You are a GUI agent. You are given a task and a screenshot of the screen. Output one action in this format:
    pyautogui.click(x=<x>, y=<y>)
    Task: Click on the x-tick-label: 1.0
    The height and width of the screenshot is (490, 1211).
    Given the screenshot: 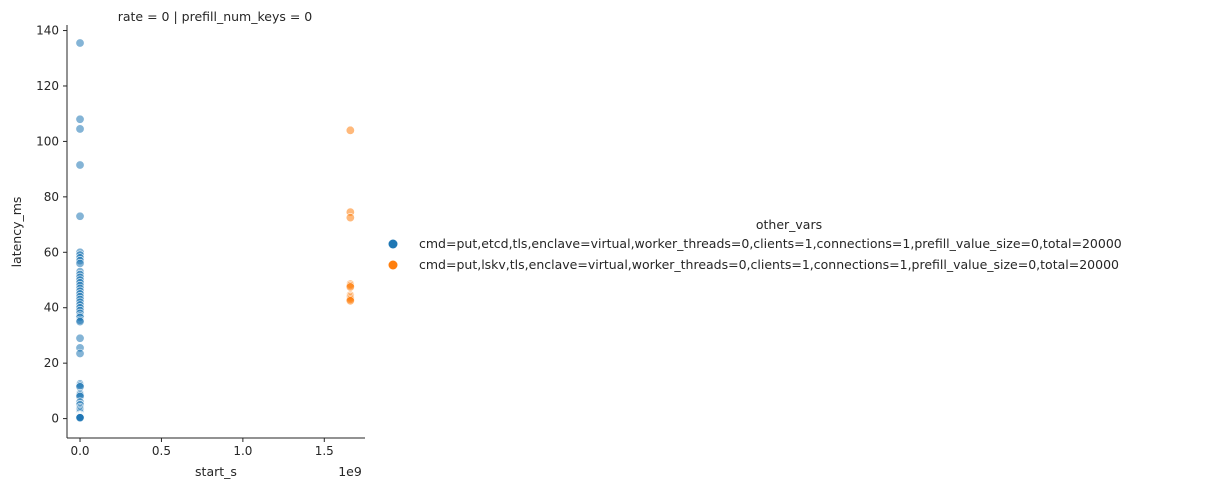 What is the action you would take?
    pyautogui.click(x=242, y=451)
    